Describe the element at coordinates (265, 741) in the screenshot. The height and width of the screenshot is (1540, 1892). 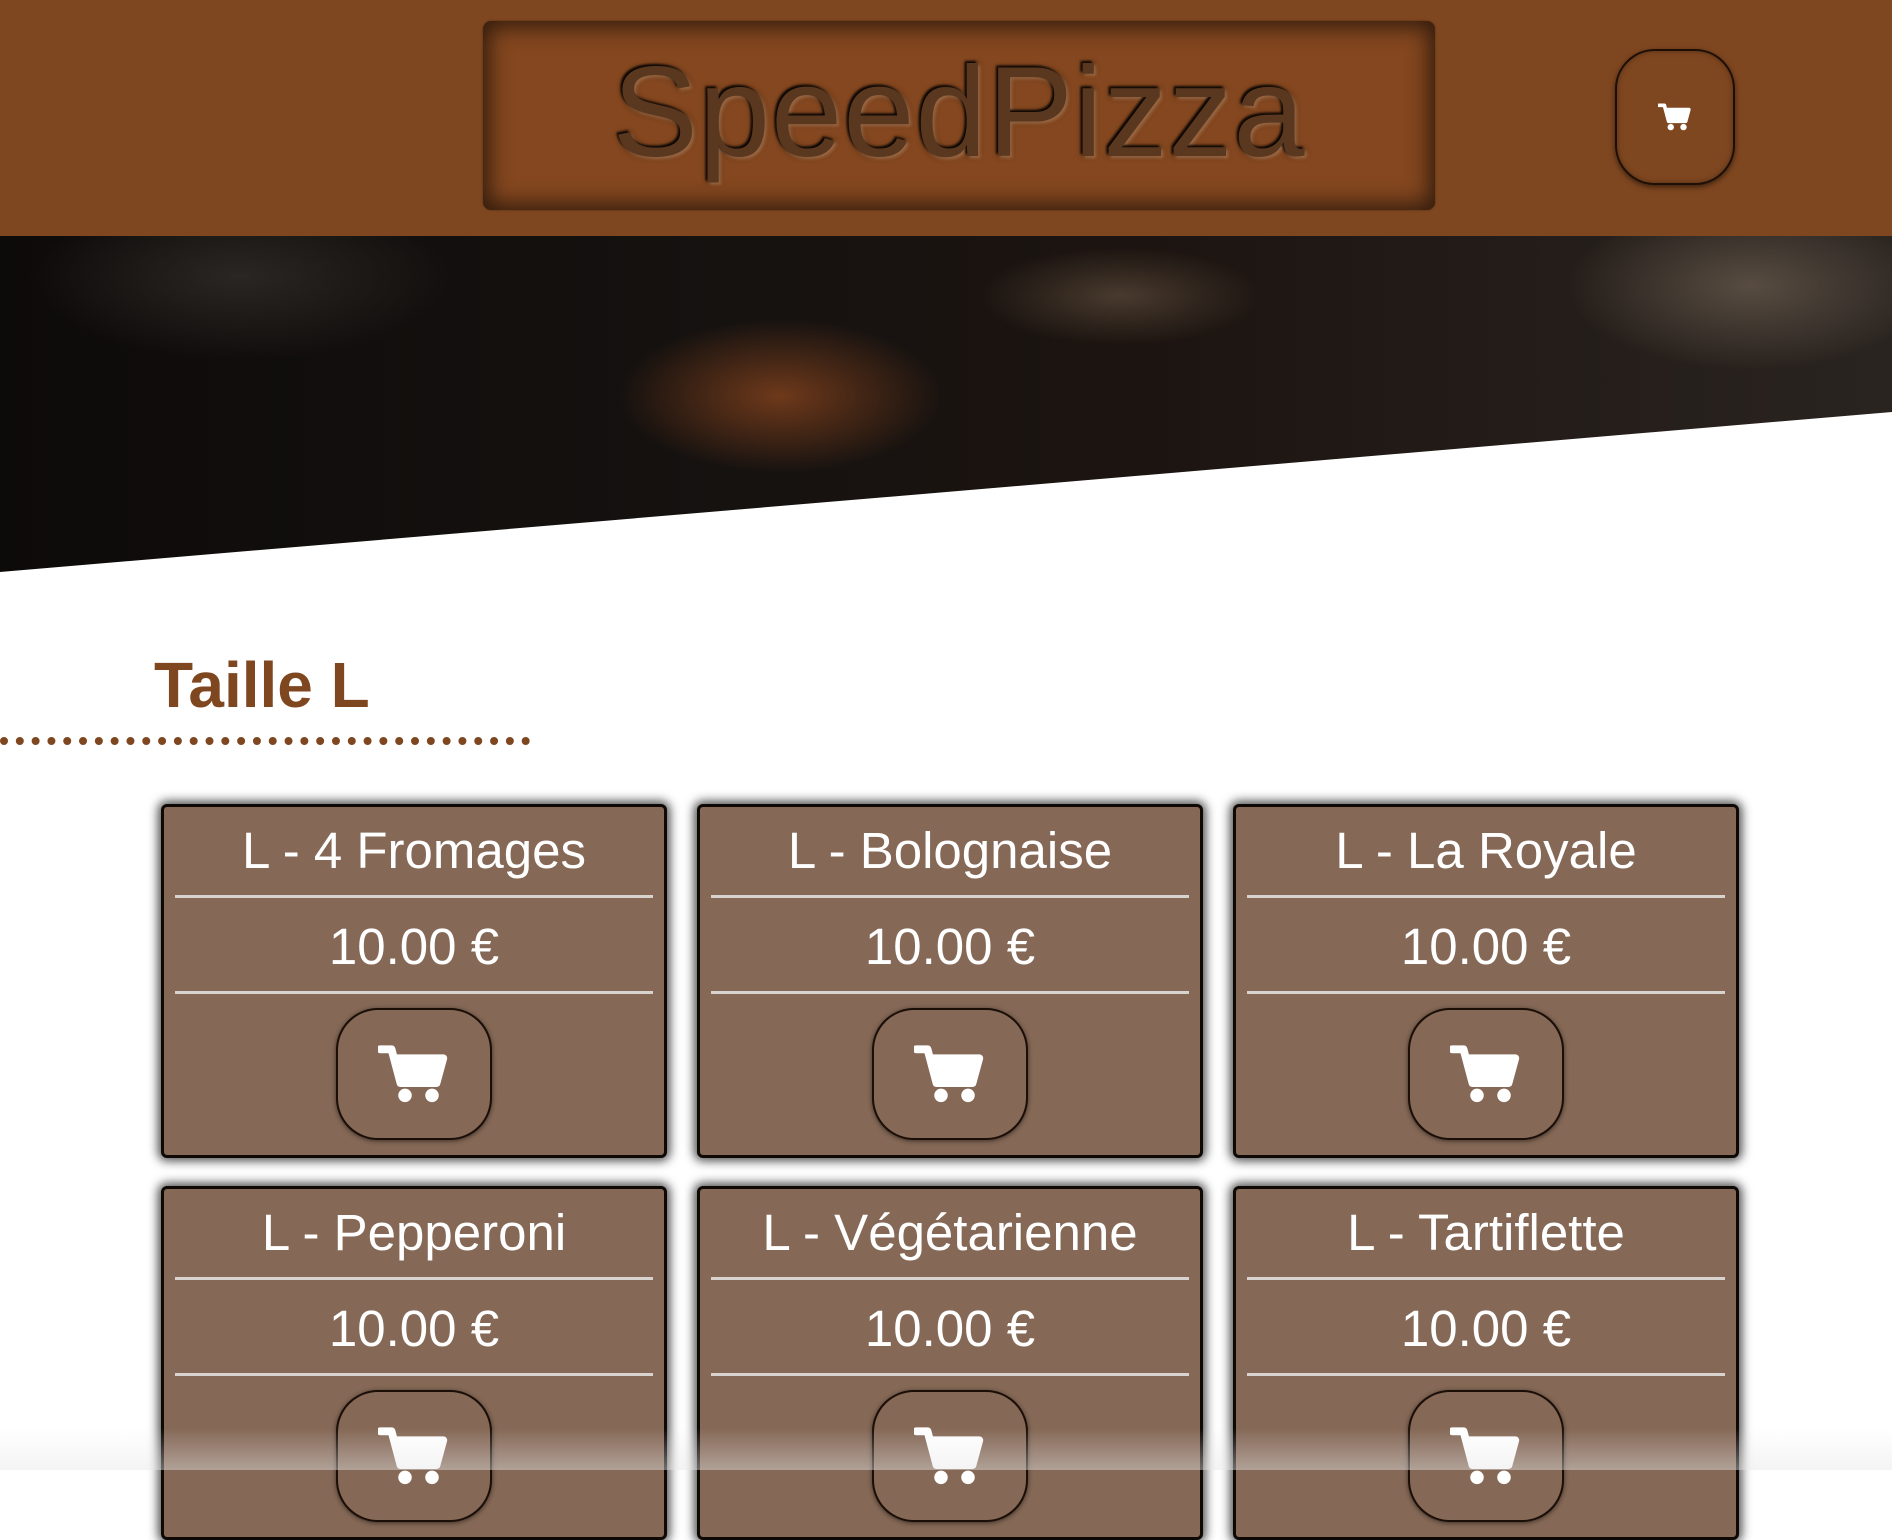
I see `section-title-underline` at that location.